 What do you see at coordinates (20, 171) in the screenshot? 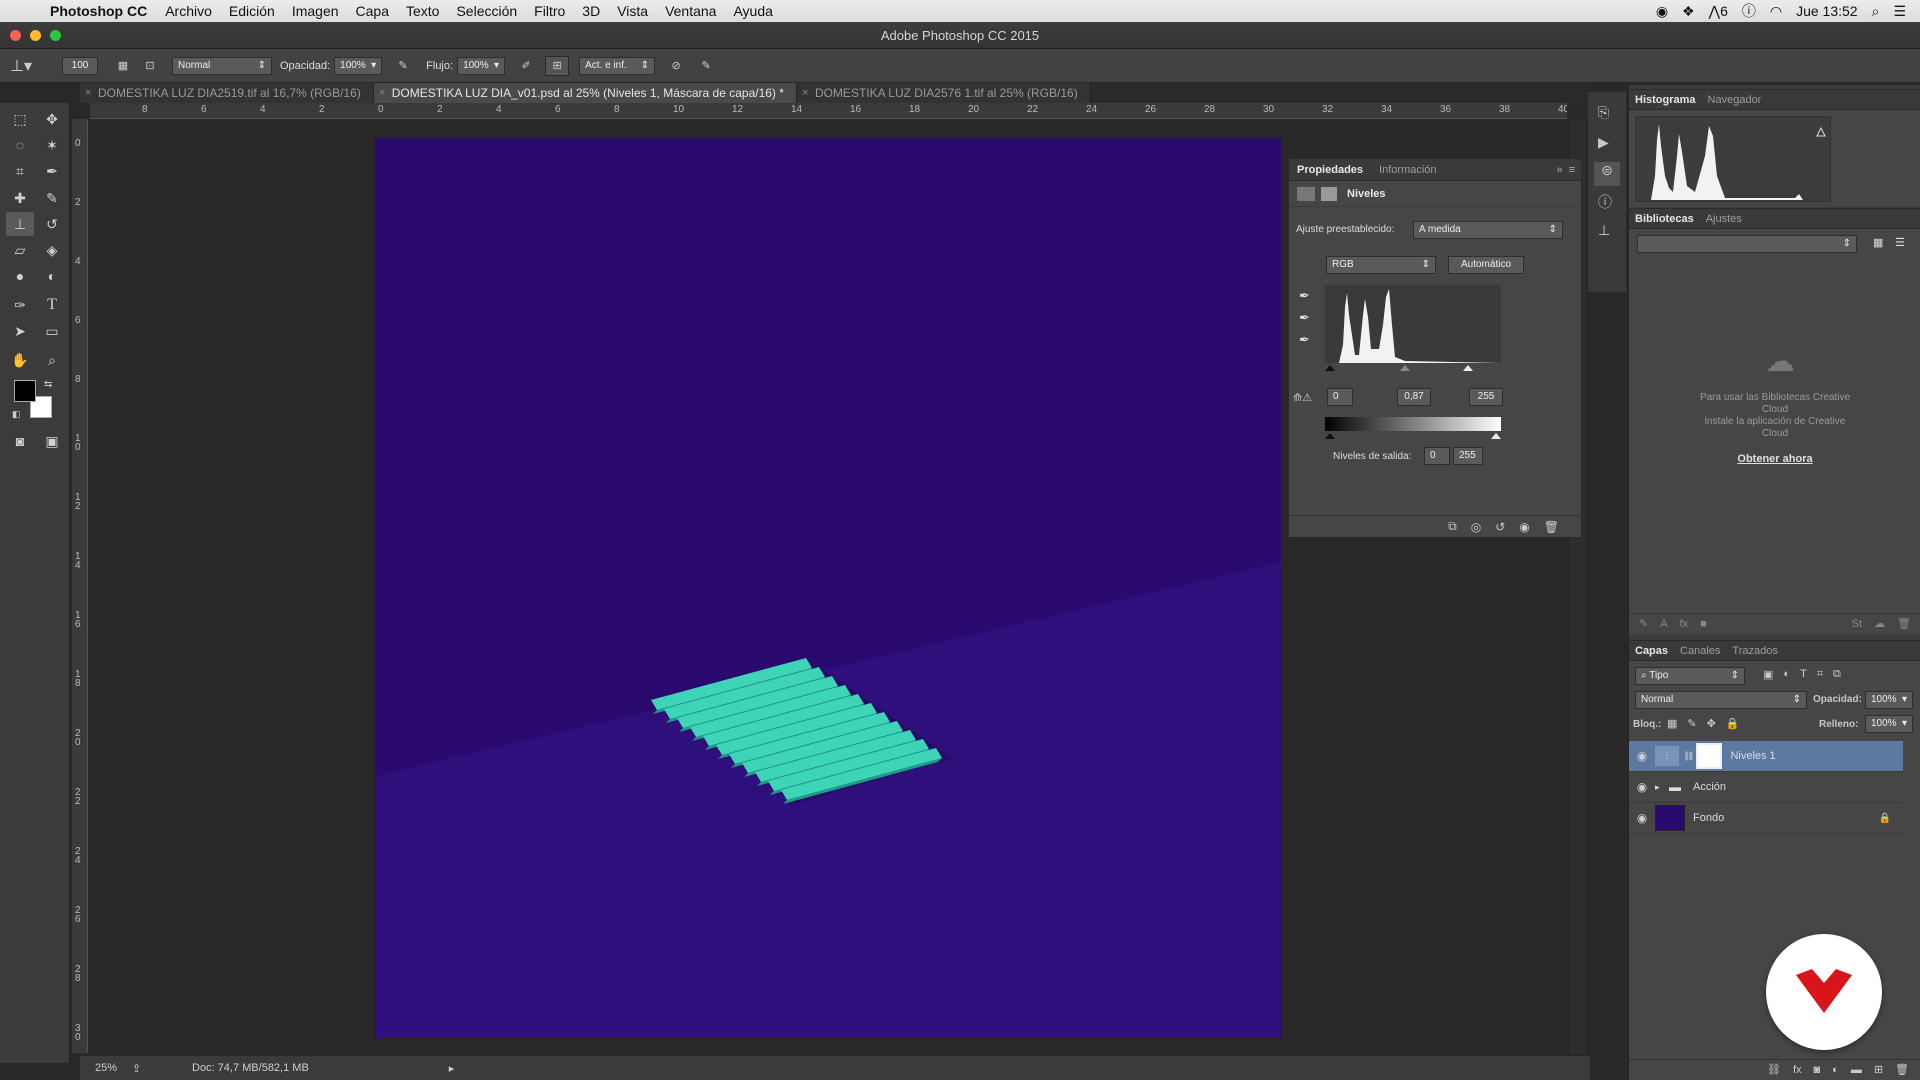
I see `crop-tool-icon: ⌗` at bounding box center [20, 171].